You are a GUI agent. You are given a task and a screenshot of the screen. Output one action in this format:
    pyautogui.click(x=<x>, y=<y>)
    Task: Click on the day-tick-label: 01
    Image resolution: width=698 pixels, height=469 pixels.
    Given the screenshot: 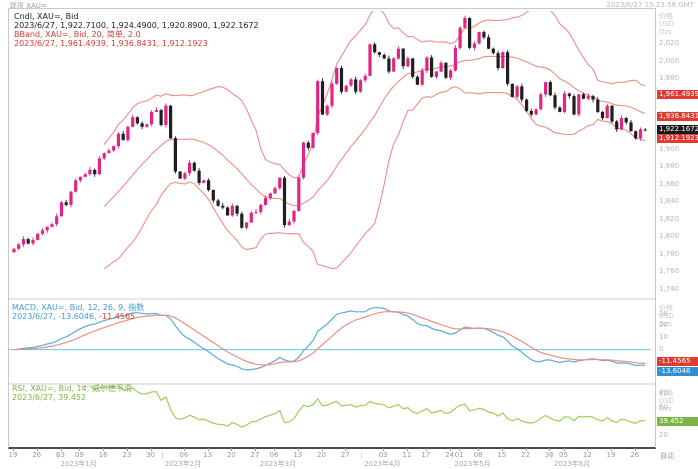 What is the action you would take?
    pyautogui.click(x=459, y=455)
    